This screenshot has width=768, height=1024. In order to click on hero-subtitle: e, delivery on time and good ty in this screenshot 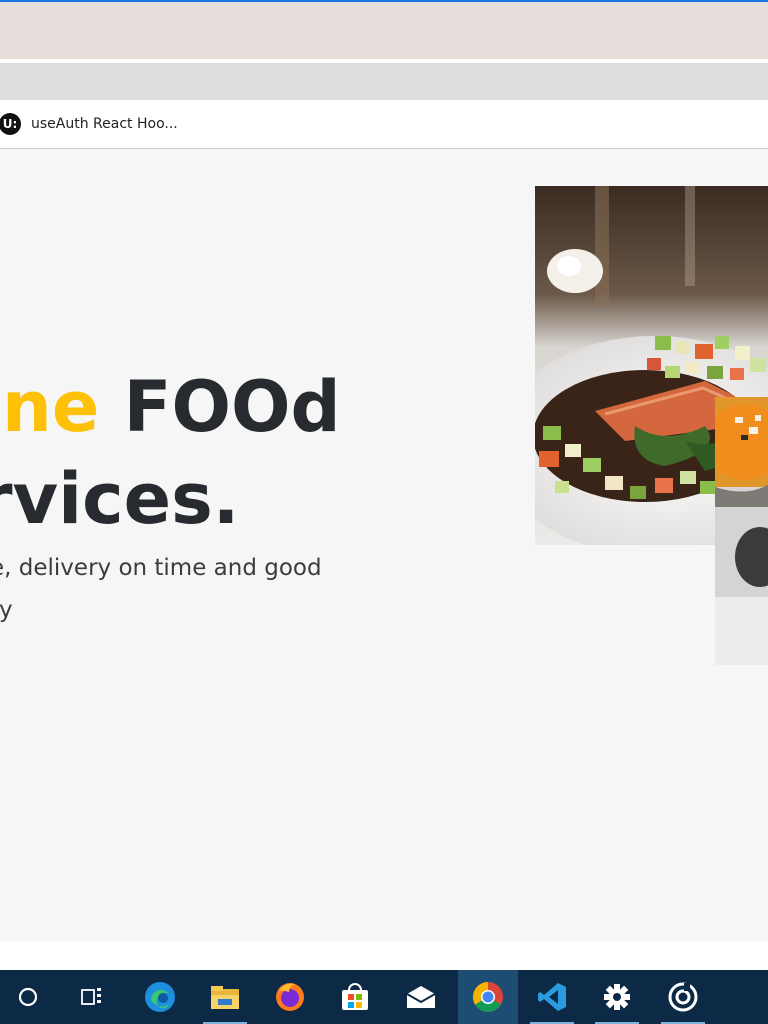, I will do `click(165, 589)`.